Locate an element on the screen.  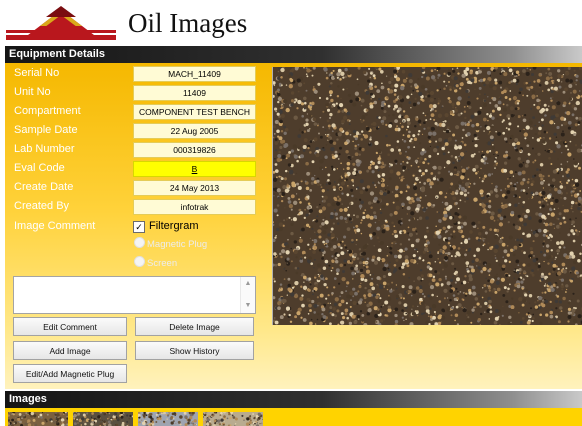
page-title: Oil Images is located at coordinates (188, 23).